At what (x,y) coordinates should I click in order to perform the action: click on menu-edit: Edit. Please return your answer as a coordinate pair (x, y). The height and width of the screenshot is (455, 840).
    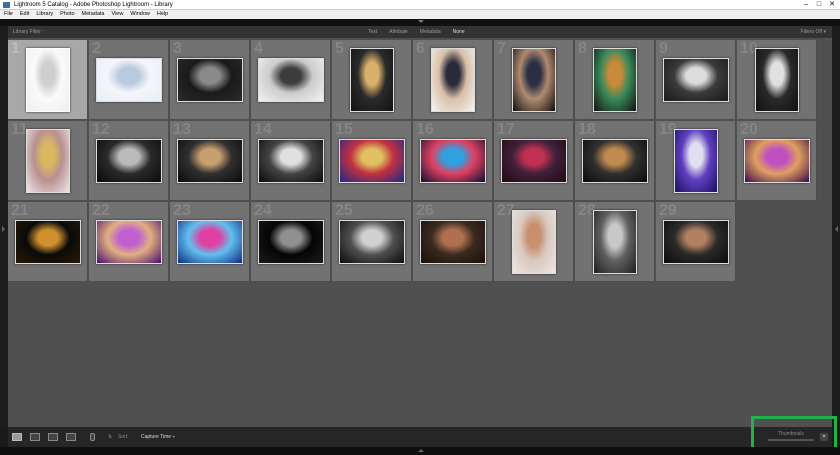
    Looking at the image, I should click on (24, 14).